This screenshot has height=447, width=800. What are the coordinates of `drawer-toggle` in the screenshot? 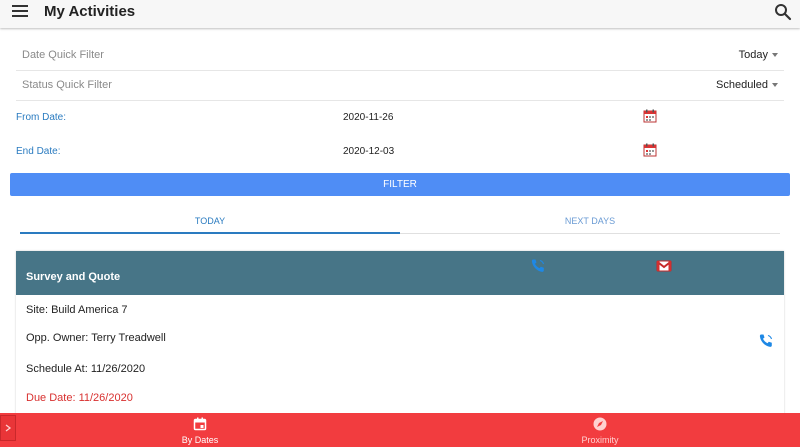 It's located at (8, 428).